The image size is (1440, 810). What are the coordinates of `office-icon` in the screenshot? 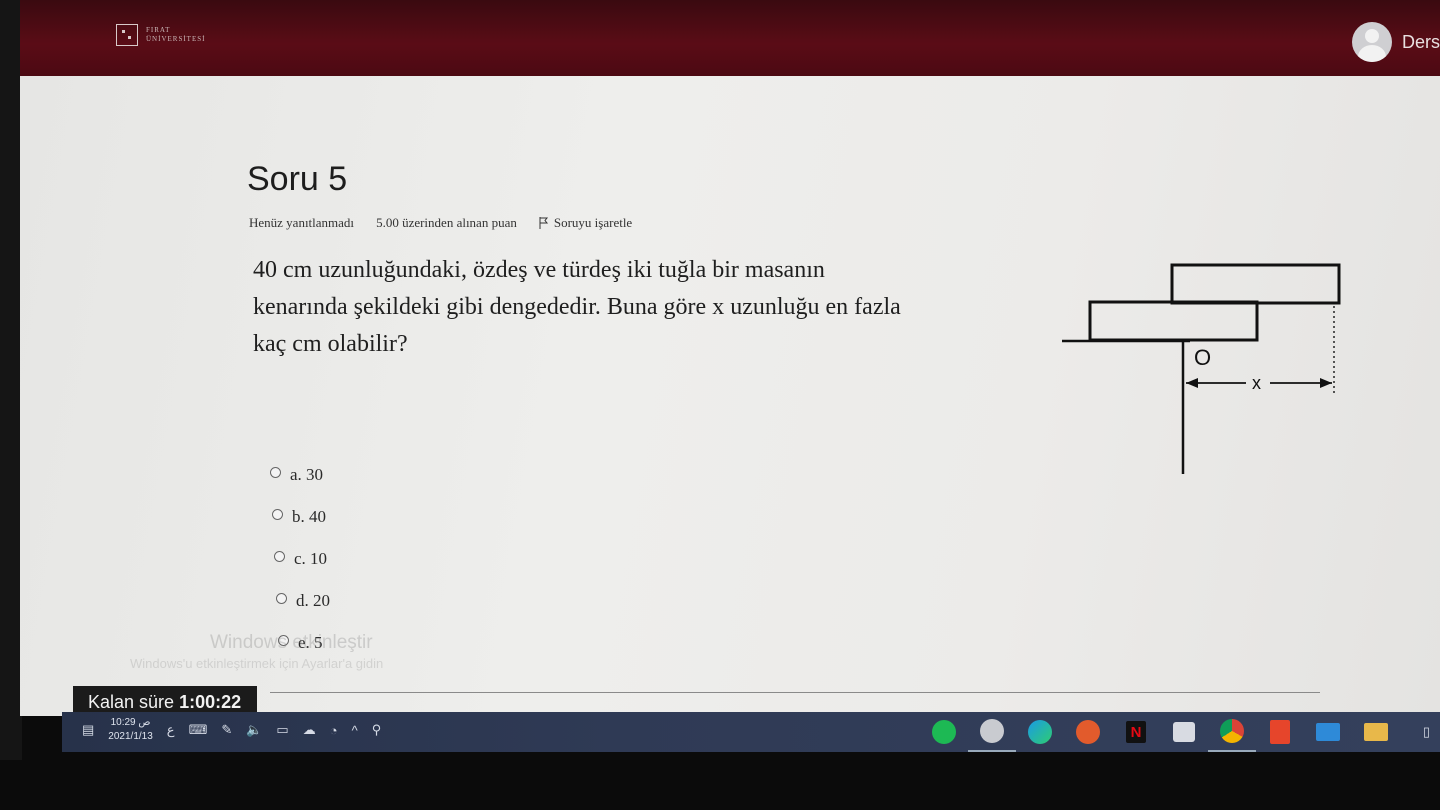 It's located at (1280, 732).